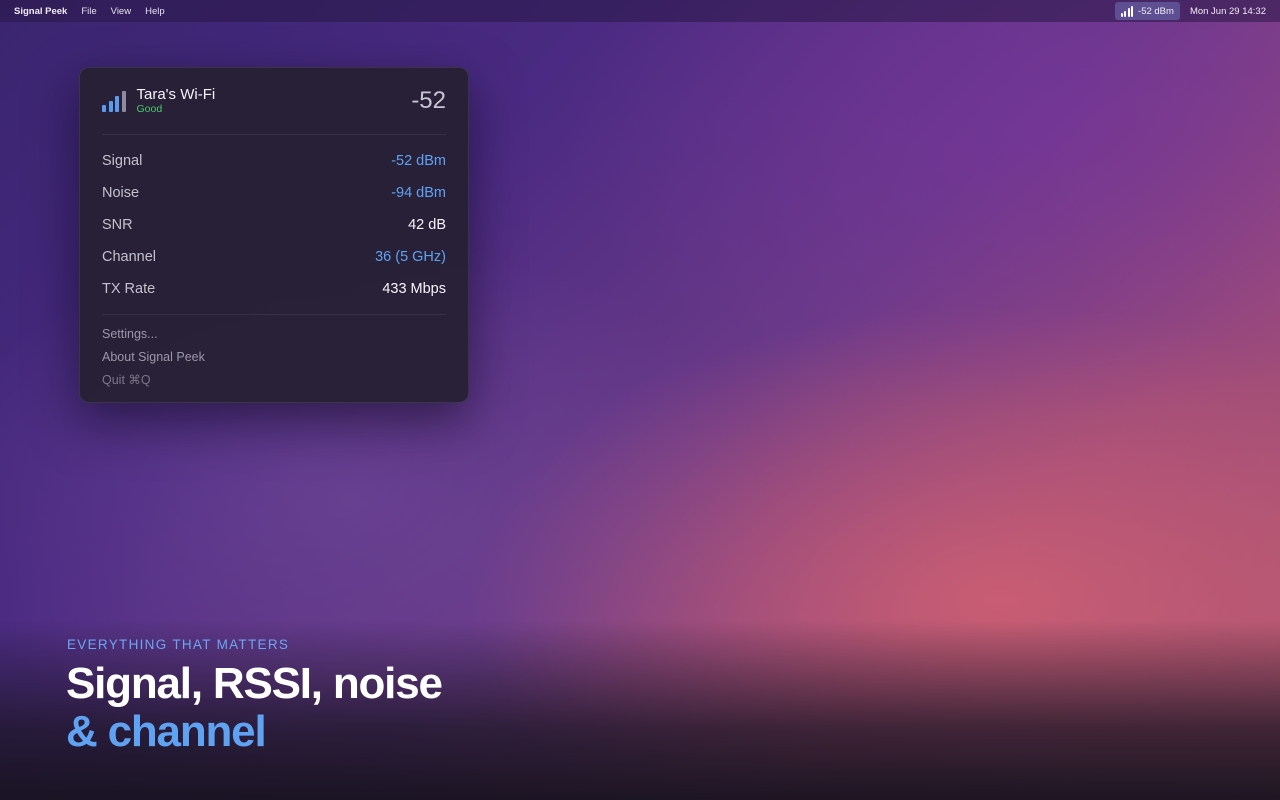 Image resolution: width=1280 pixels, height=800 pixels. I want to click on app-menu: Signal Peek, so click(40, 11).